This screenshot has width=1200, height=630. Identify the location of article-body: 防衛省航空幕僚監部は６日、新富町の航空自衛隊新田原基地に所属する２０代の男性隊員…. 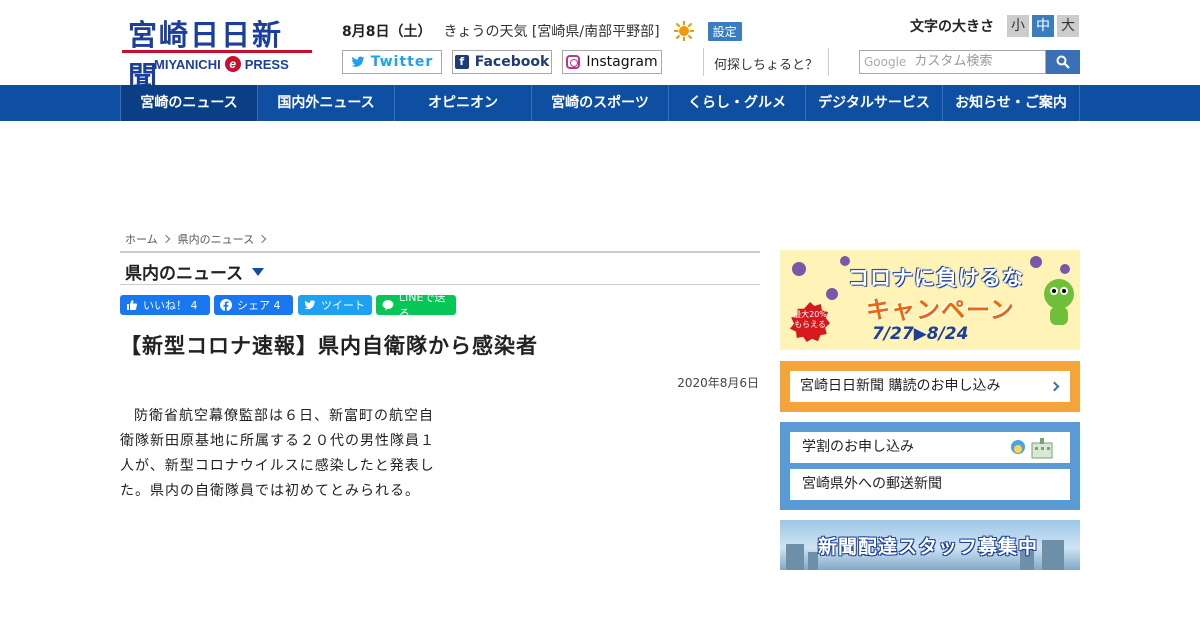
(277, 453).